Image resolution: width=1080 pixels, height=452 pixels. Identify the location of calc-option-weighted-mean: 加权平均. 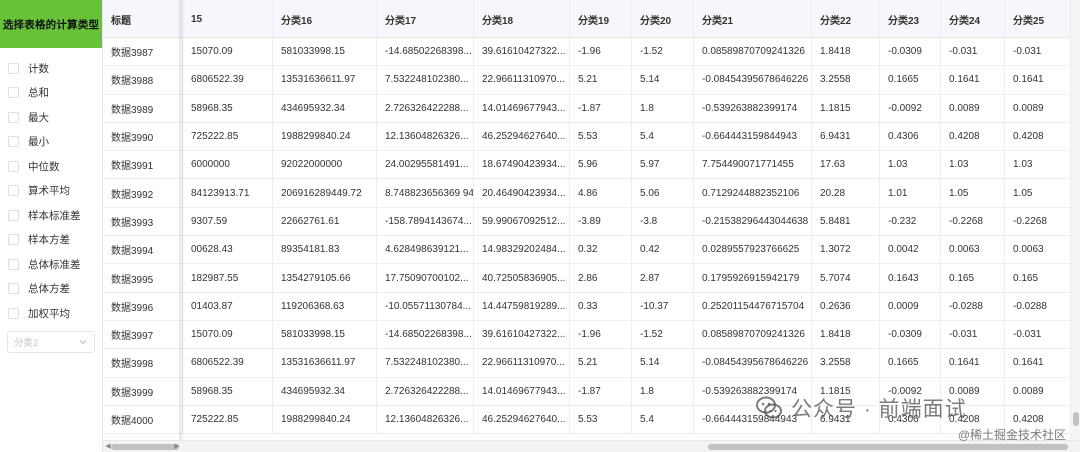
(51, 313).